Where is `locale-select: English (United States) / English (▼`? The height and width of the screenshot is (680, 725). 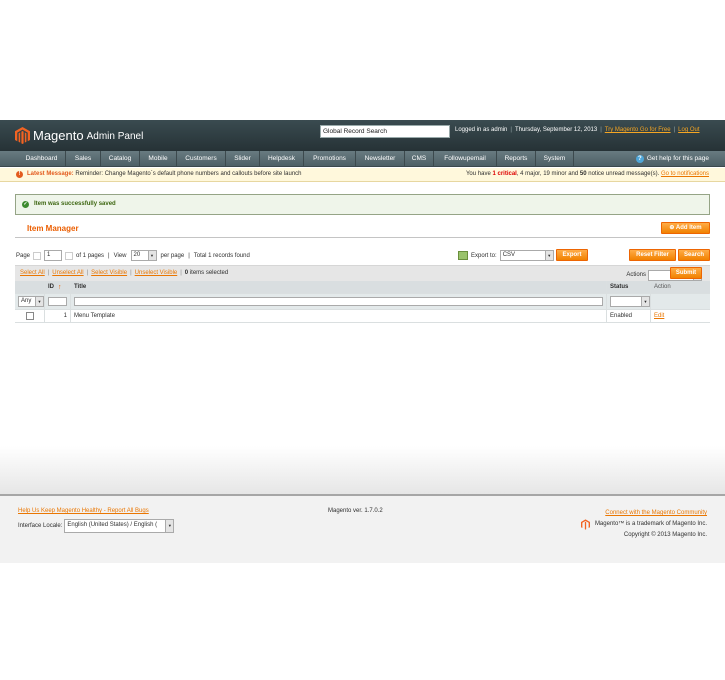
locale-select: English (United States) / English (▼ is located at coordinates (119, 526).